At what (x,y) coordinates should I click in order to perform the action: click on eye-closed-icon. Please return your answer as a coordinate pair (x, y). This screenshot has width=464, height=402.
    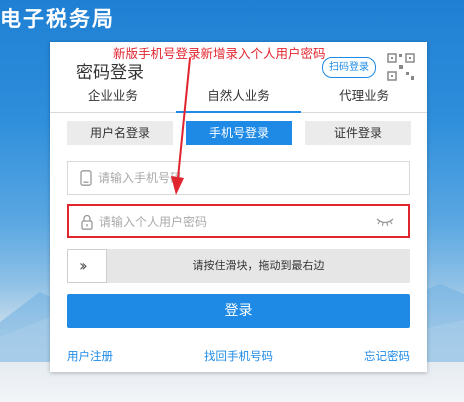
    Looking at the image, I should click on (385, 222).